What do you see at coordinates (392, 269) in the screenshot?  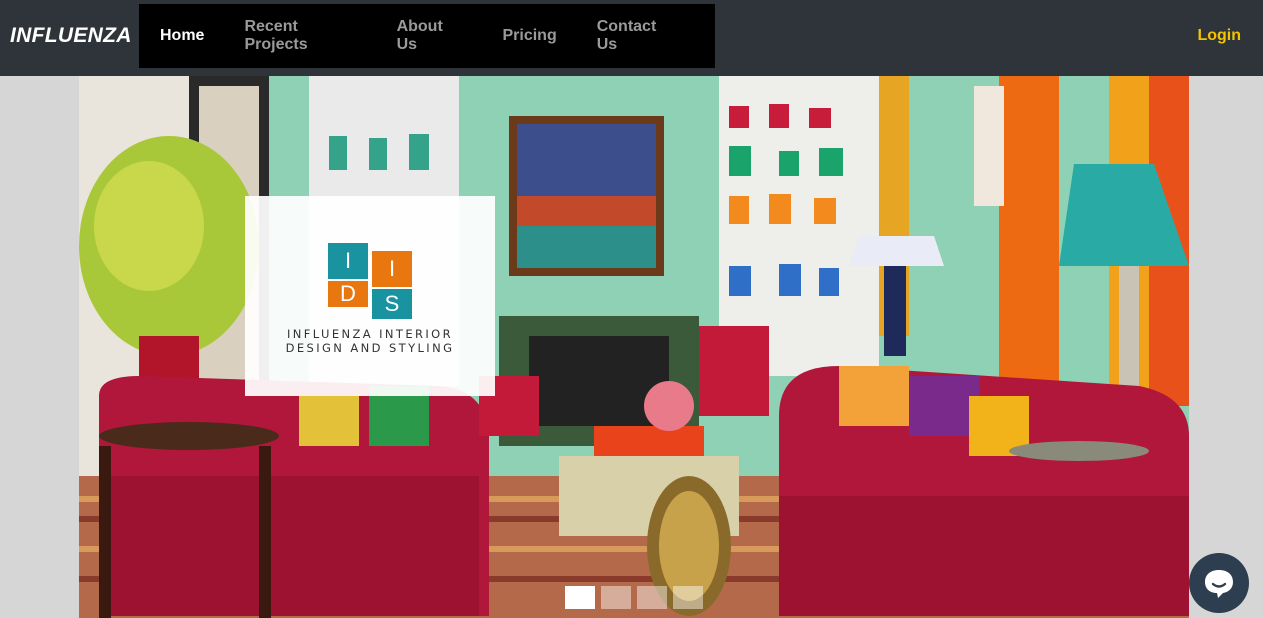 I see `logo-square-i2: I` at bounding box center [392, 269].